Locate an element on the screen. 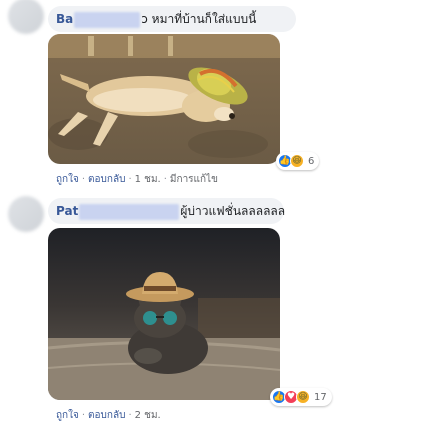 This screenshot has height=428, width=448. comment-text: ผู้บ่าวแฟชั่นลลลลลล is located at coordinates (233, 211).